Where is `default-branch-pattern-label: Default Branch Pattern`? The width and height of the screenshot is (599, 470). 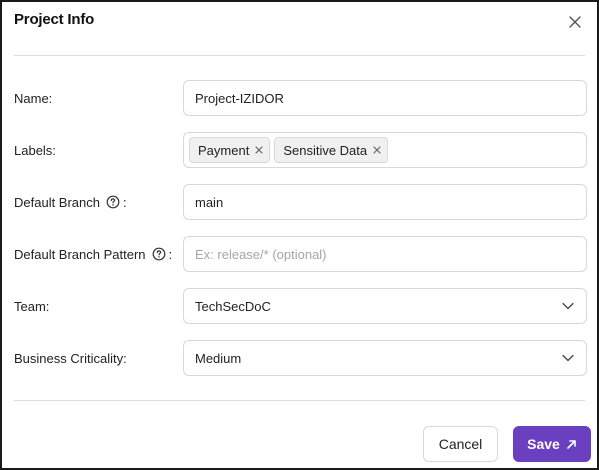 default-branch-pattern-label: Default Branch Pattern is located at coordinates (80, 254).